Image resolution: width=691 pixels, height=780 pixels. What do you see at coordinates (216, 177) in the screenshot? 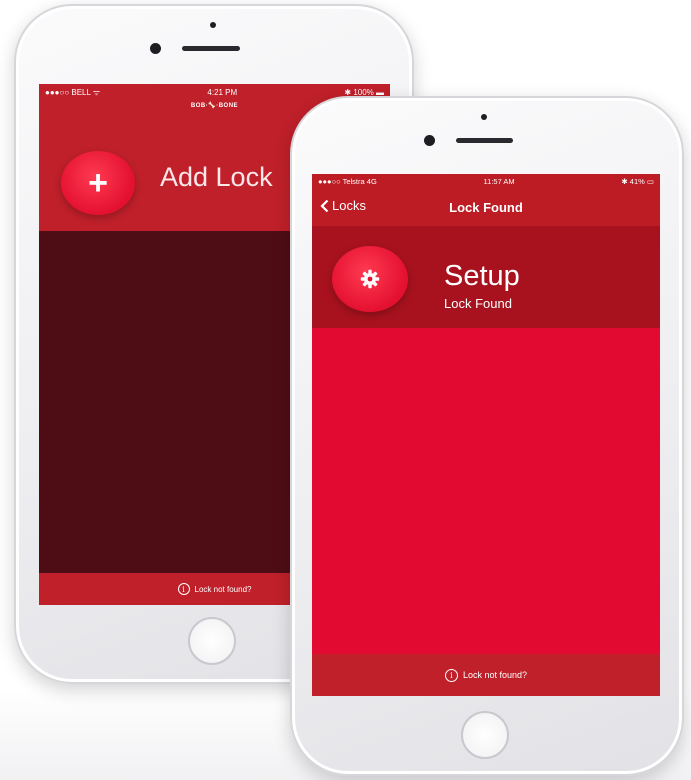
I see `add-lock-label: Add Lock` at bounding box center [216, 177].